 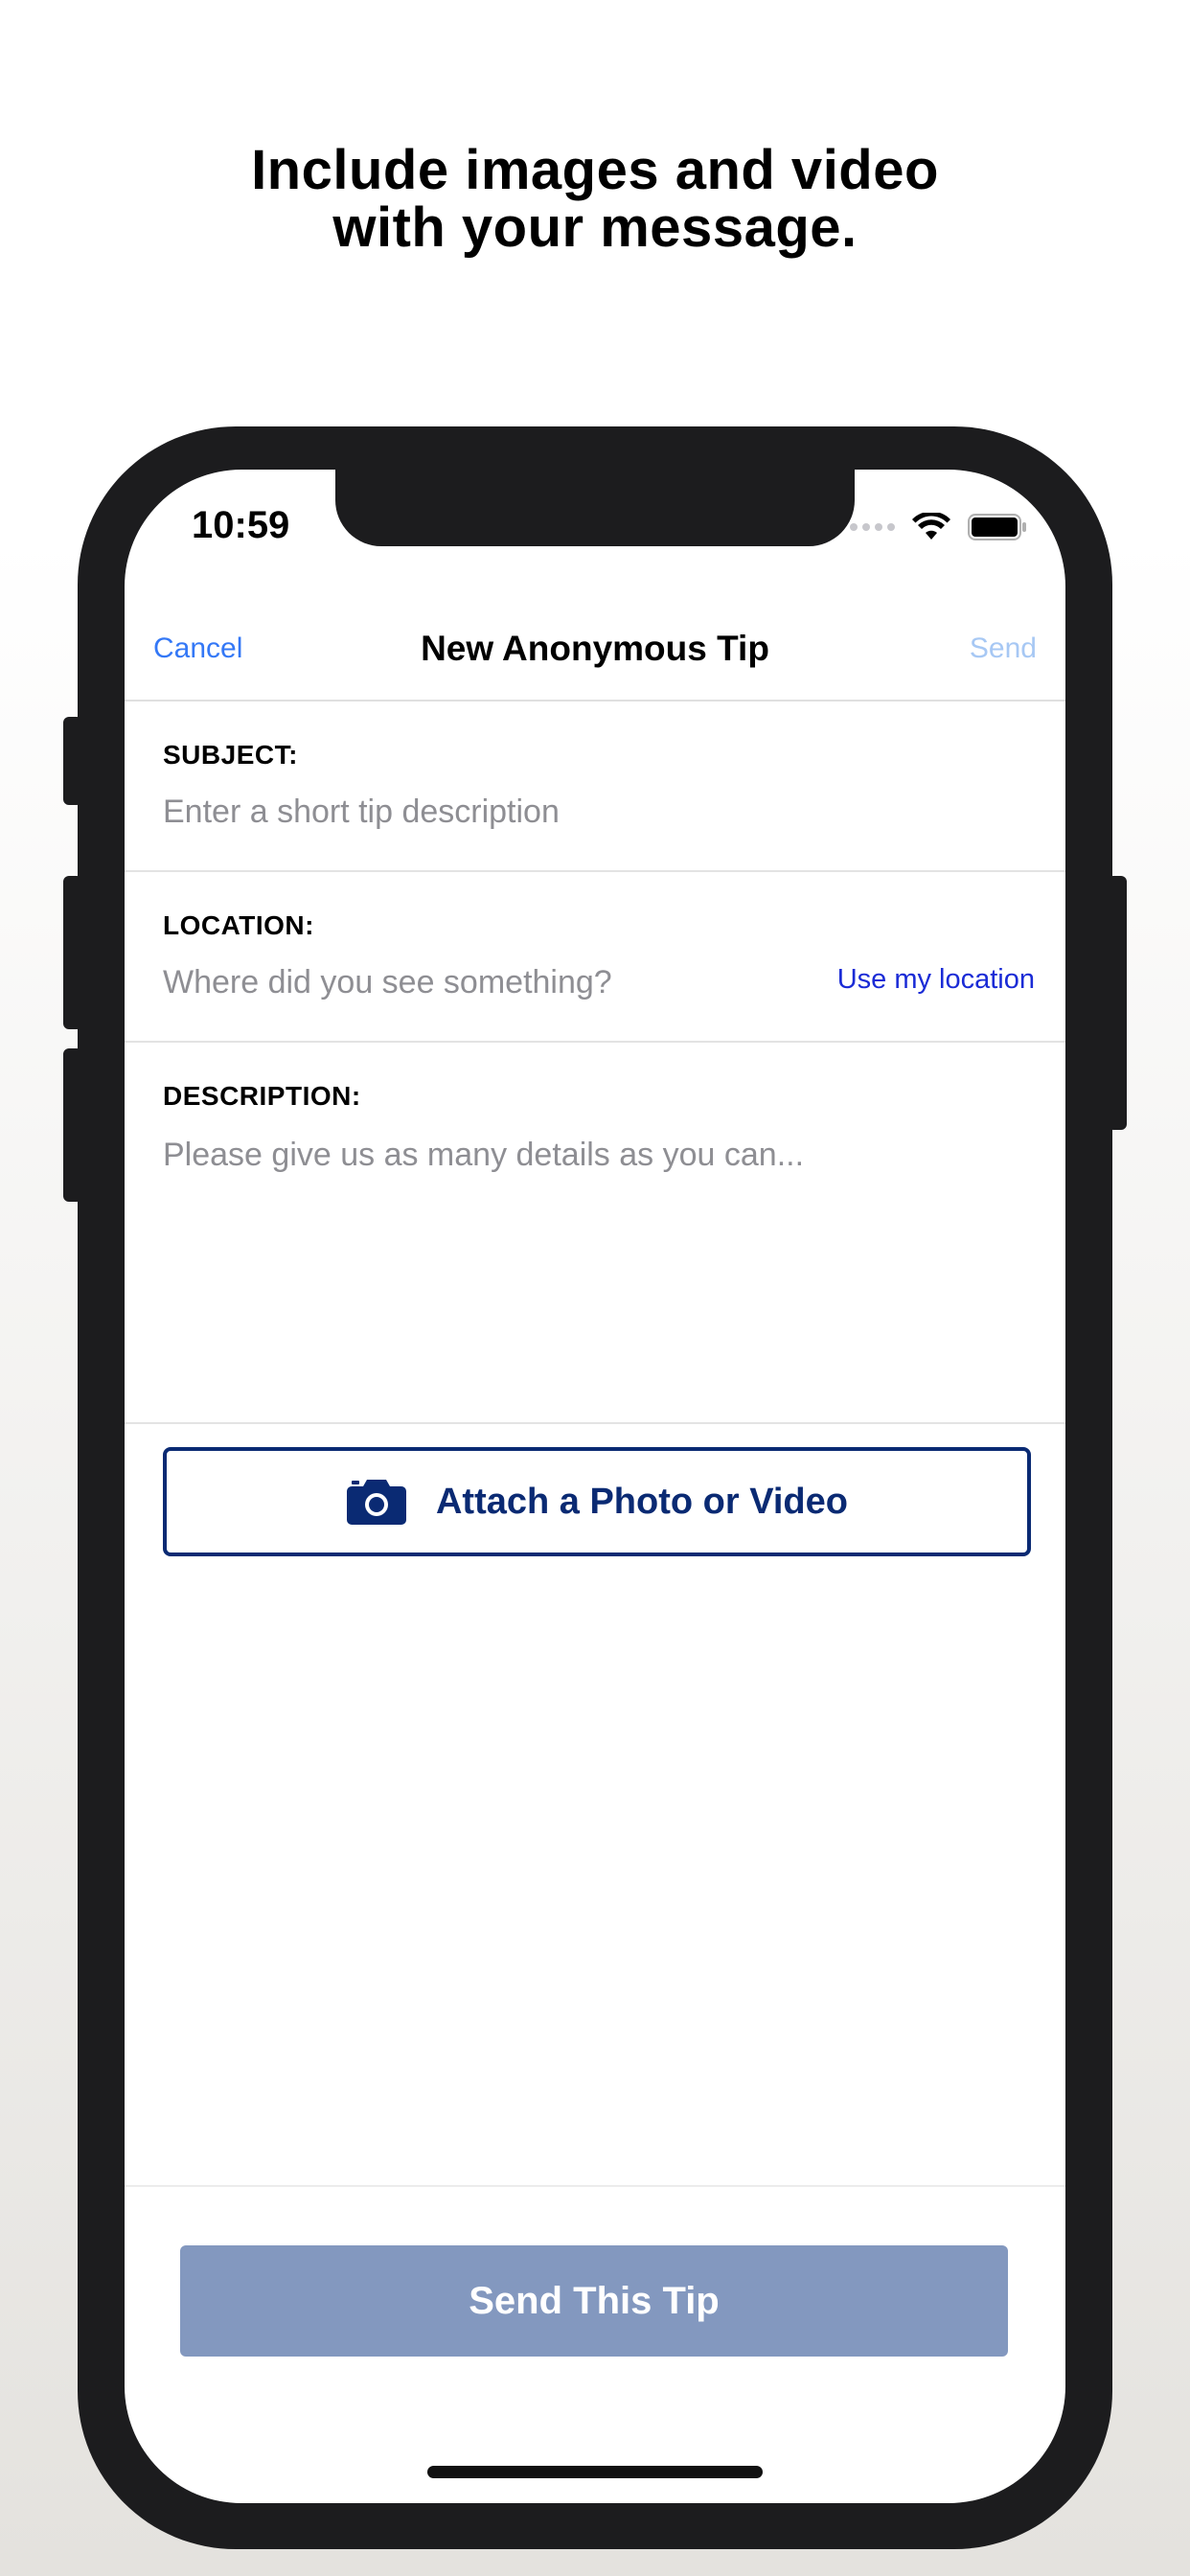 I want to click on attach-photo-video-button: Attach a Photo or Video, so click(x=597, y=1502).